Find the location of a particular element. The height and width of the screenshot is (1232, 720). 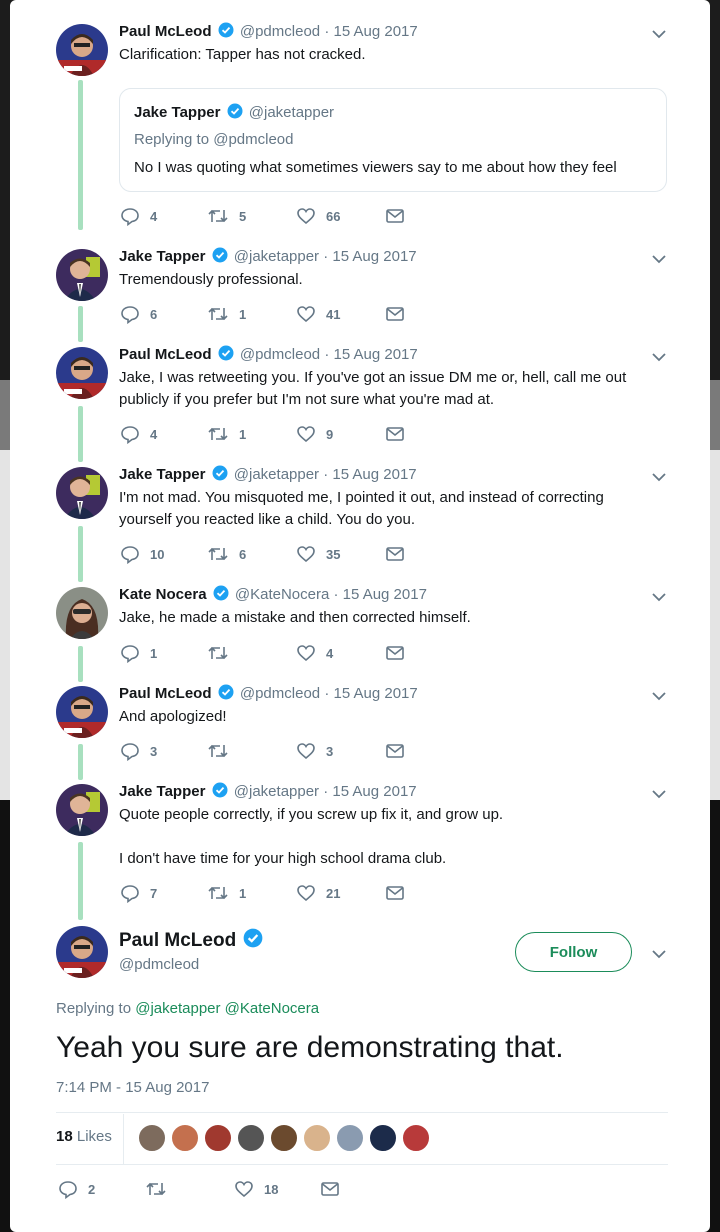

main-timestamp: 7:14 PM - 15 Aug 2017 is located at coordinates (132, 1087).